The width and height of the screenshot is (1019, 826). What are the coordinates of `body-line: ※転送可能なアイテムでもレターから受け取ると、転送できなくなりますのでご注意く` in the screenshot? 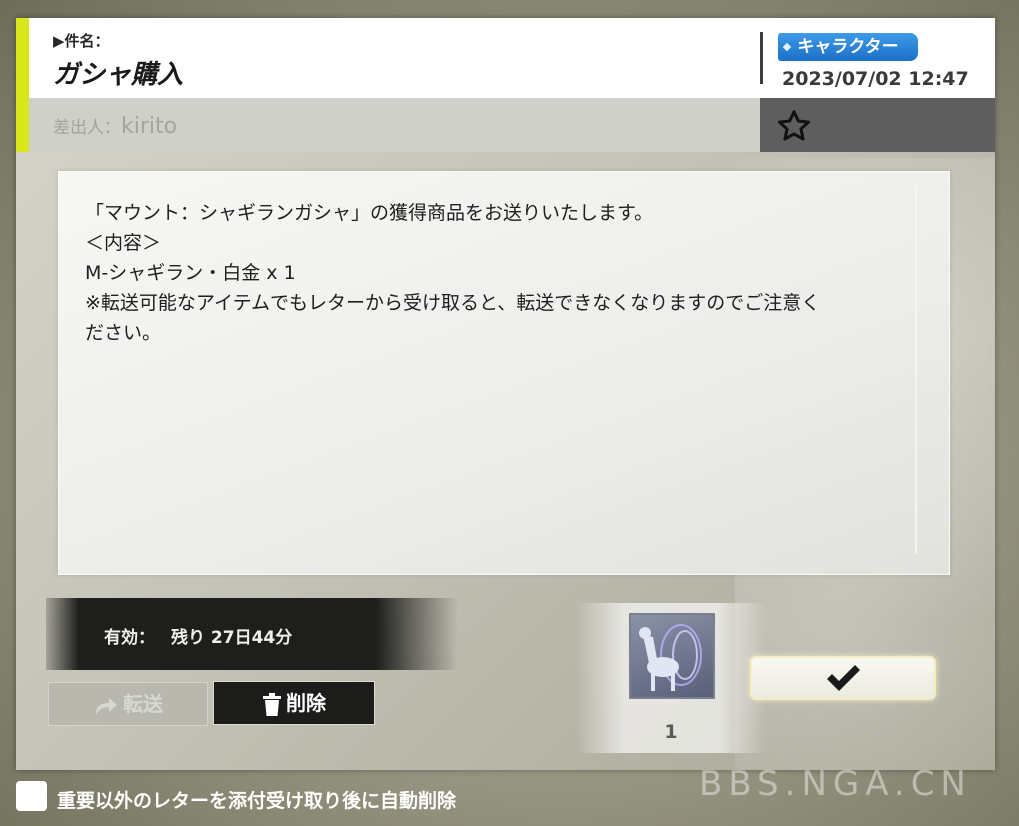 It's located at (453, 303).